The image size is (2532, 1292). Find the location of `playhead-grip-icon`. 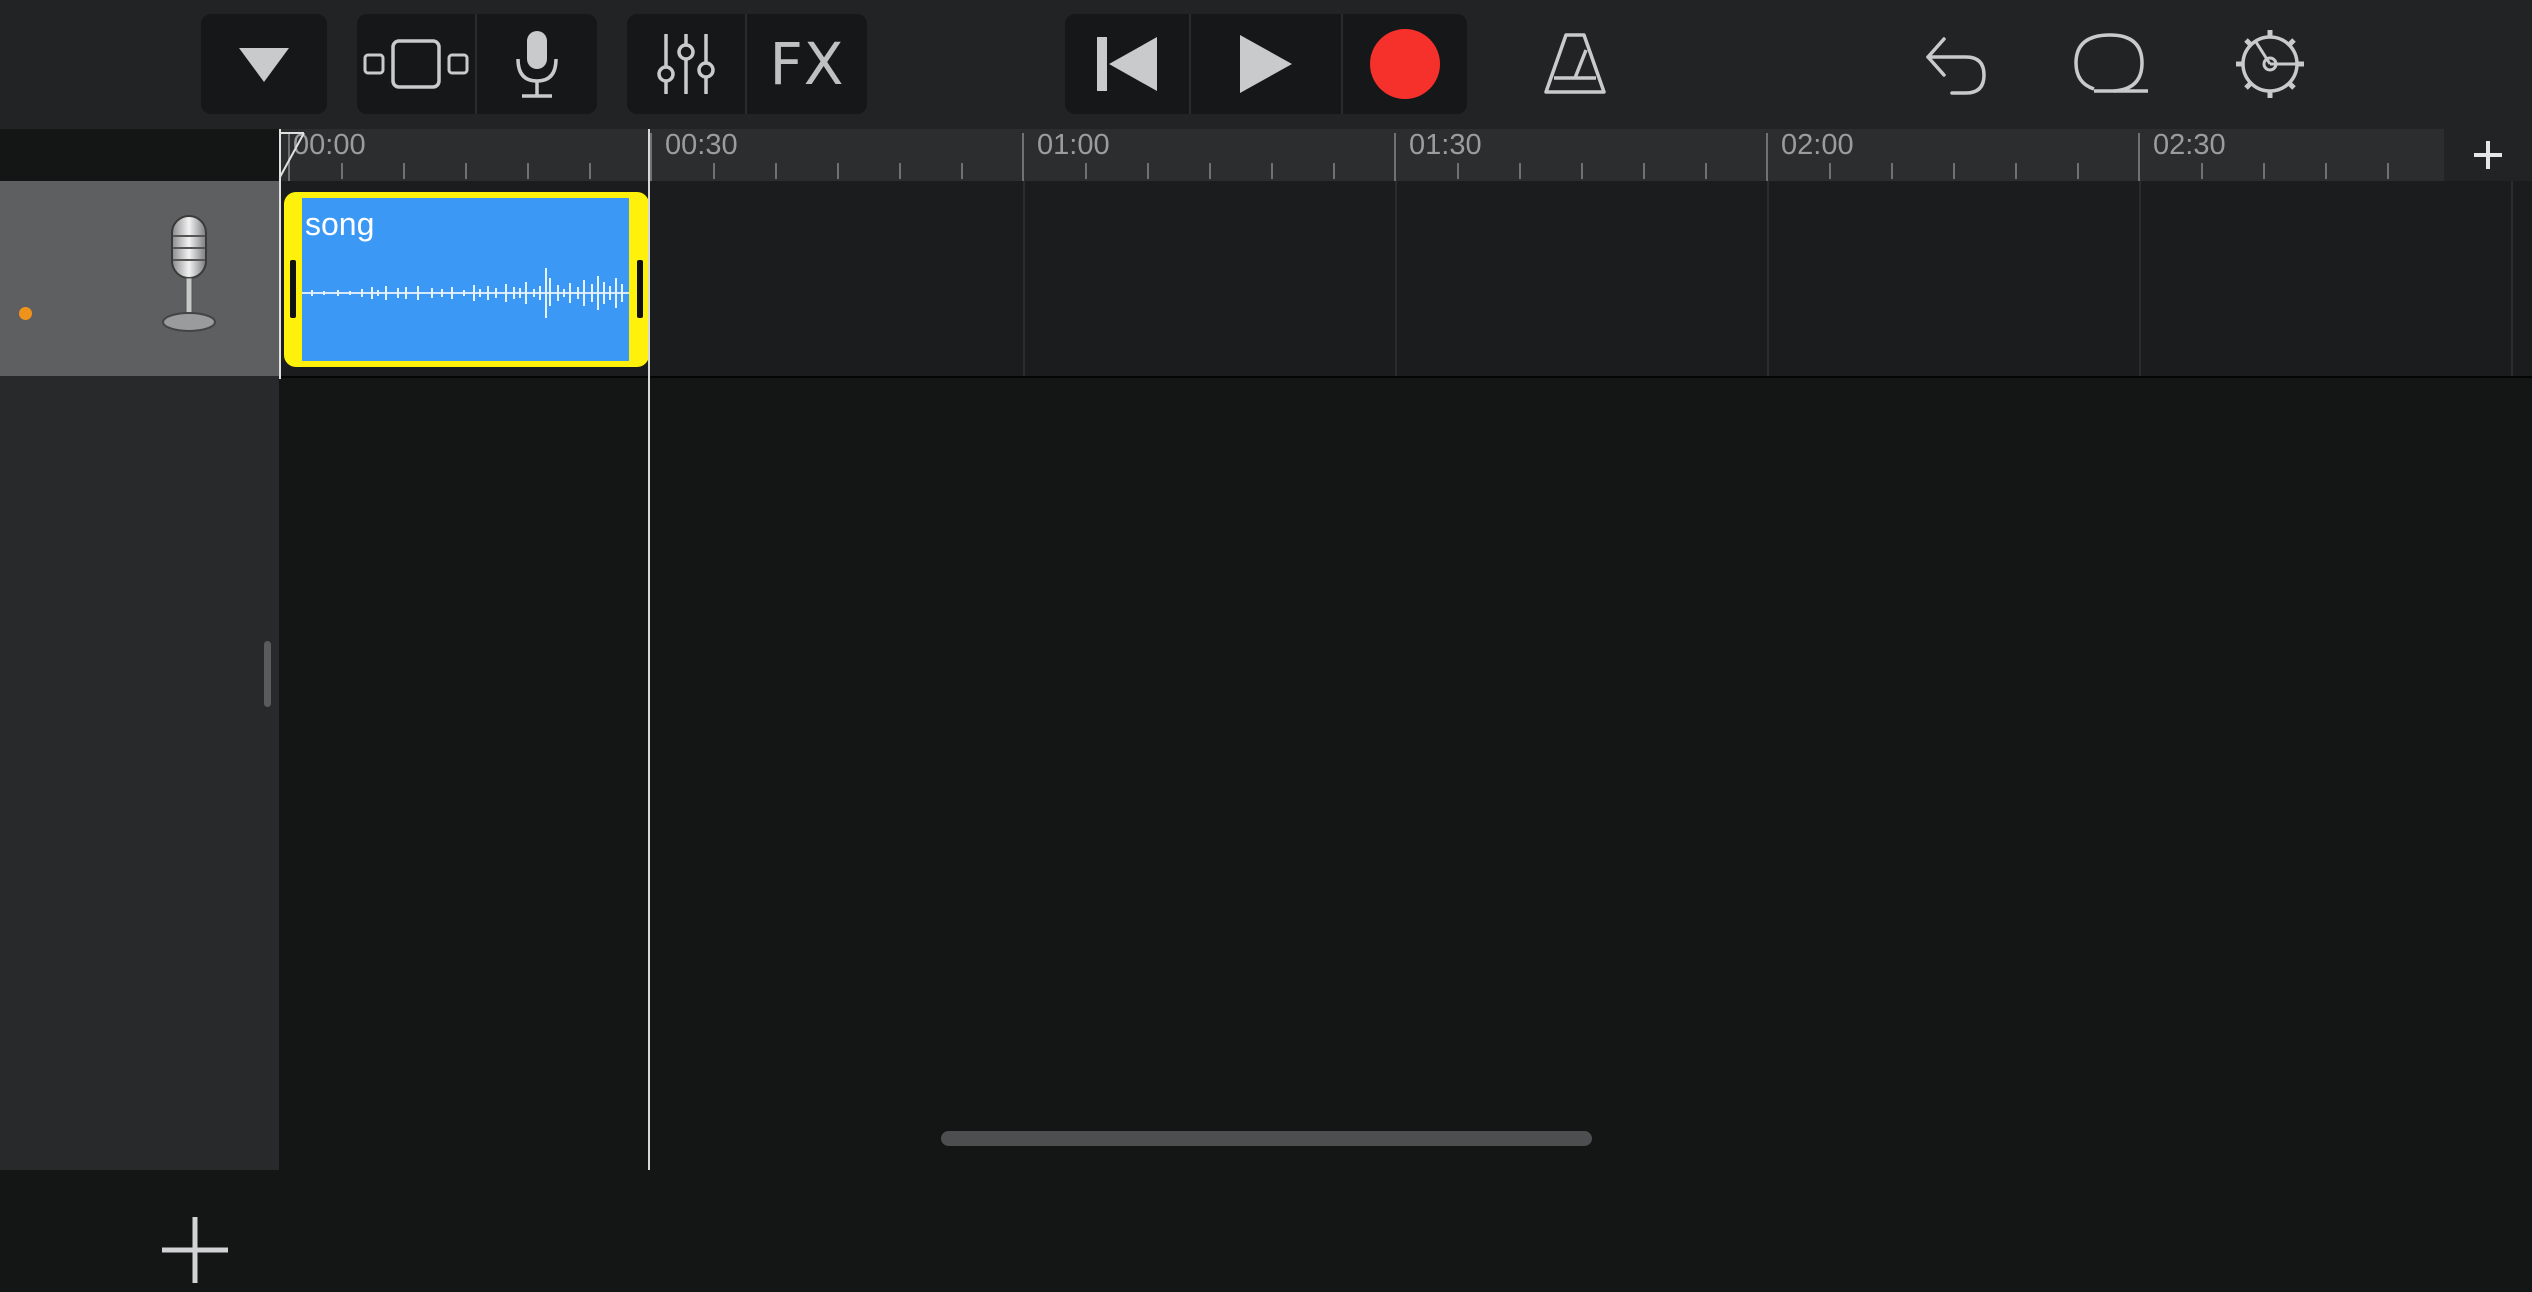

playhead-grip-icon is located at coordinates (292, 155).